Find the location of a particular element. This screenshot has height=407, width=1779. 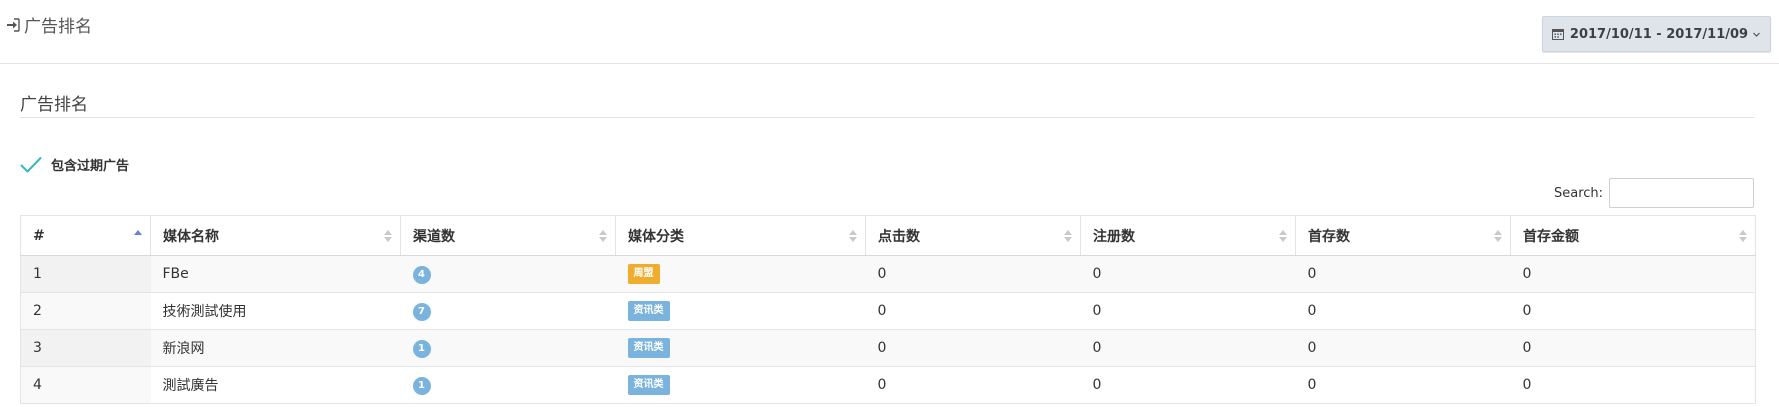

include-expired-toggle: 包含过期广告 is located at coordinates (74, 164).